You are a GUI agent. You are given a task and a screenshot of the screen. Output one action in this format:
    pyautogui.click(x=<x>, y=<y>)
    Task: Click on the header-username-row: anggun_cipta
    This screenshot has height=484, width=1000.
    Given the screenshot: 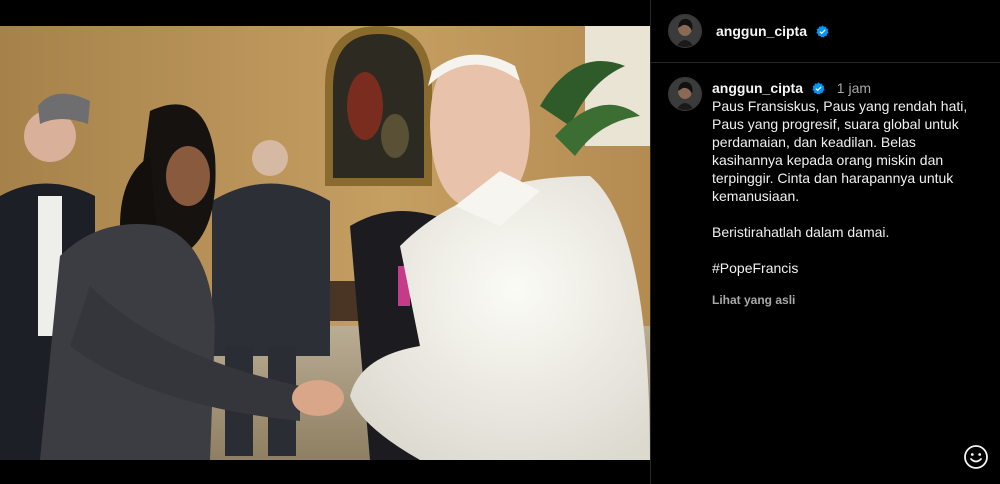 What is the action you would take?
    pyautogui.click(x=772, y=31)
    